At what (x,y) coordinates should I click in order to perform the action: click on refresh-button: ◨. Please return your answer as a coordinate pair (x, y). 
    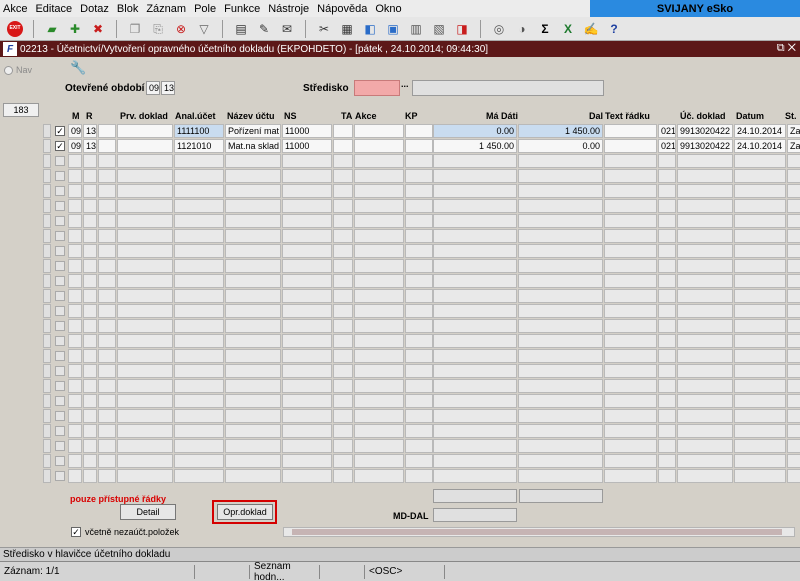
    Looking at the image, I should click on (462, 29).